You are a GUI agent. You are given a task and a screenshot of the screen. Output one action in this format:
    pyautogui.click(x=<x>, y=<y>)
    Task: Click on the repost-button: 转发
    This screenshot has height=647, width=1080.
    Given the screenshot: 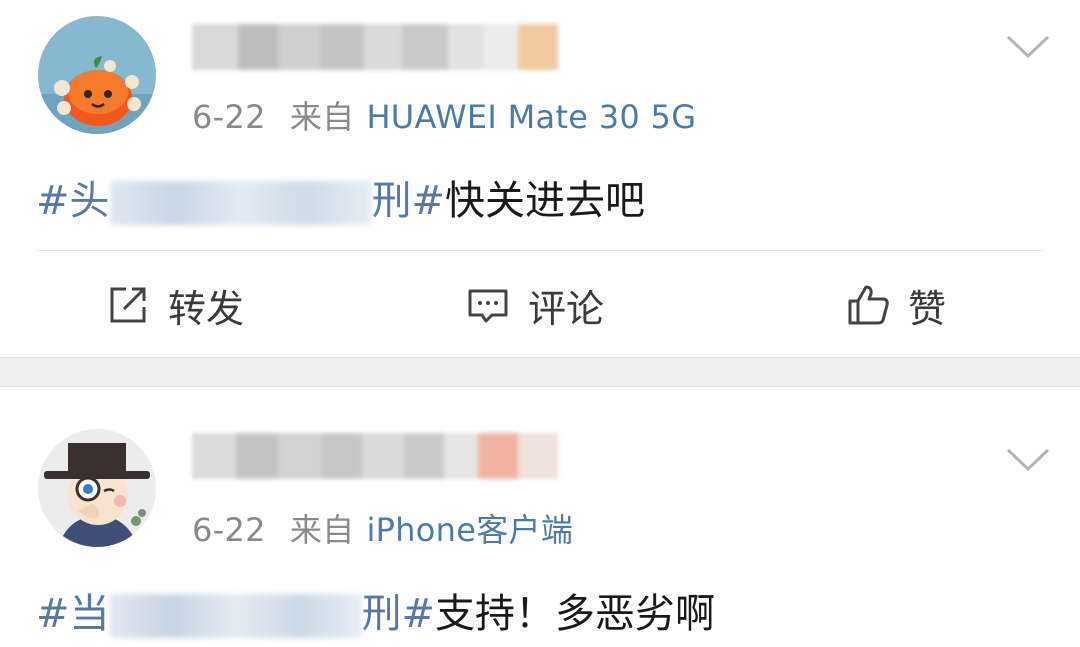 What is the action you would take?
    pyautogui.click(x=175, y=305)
    